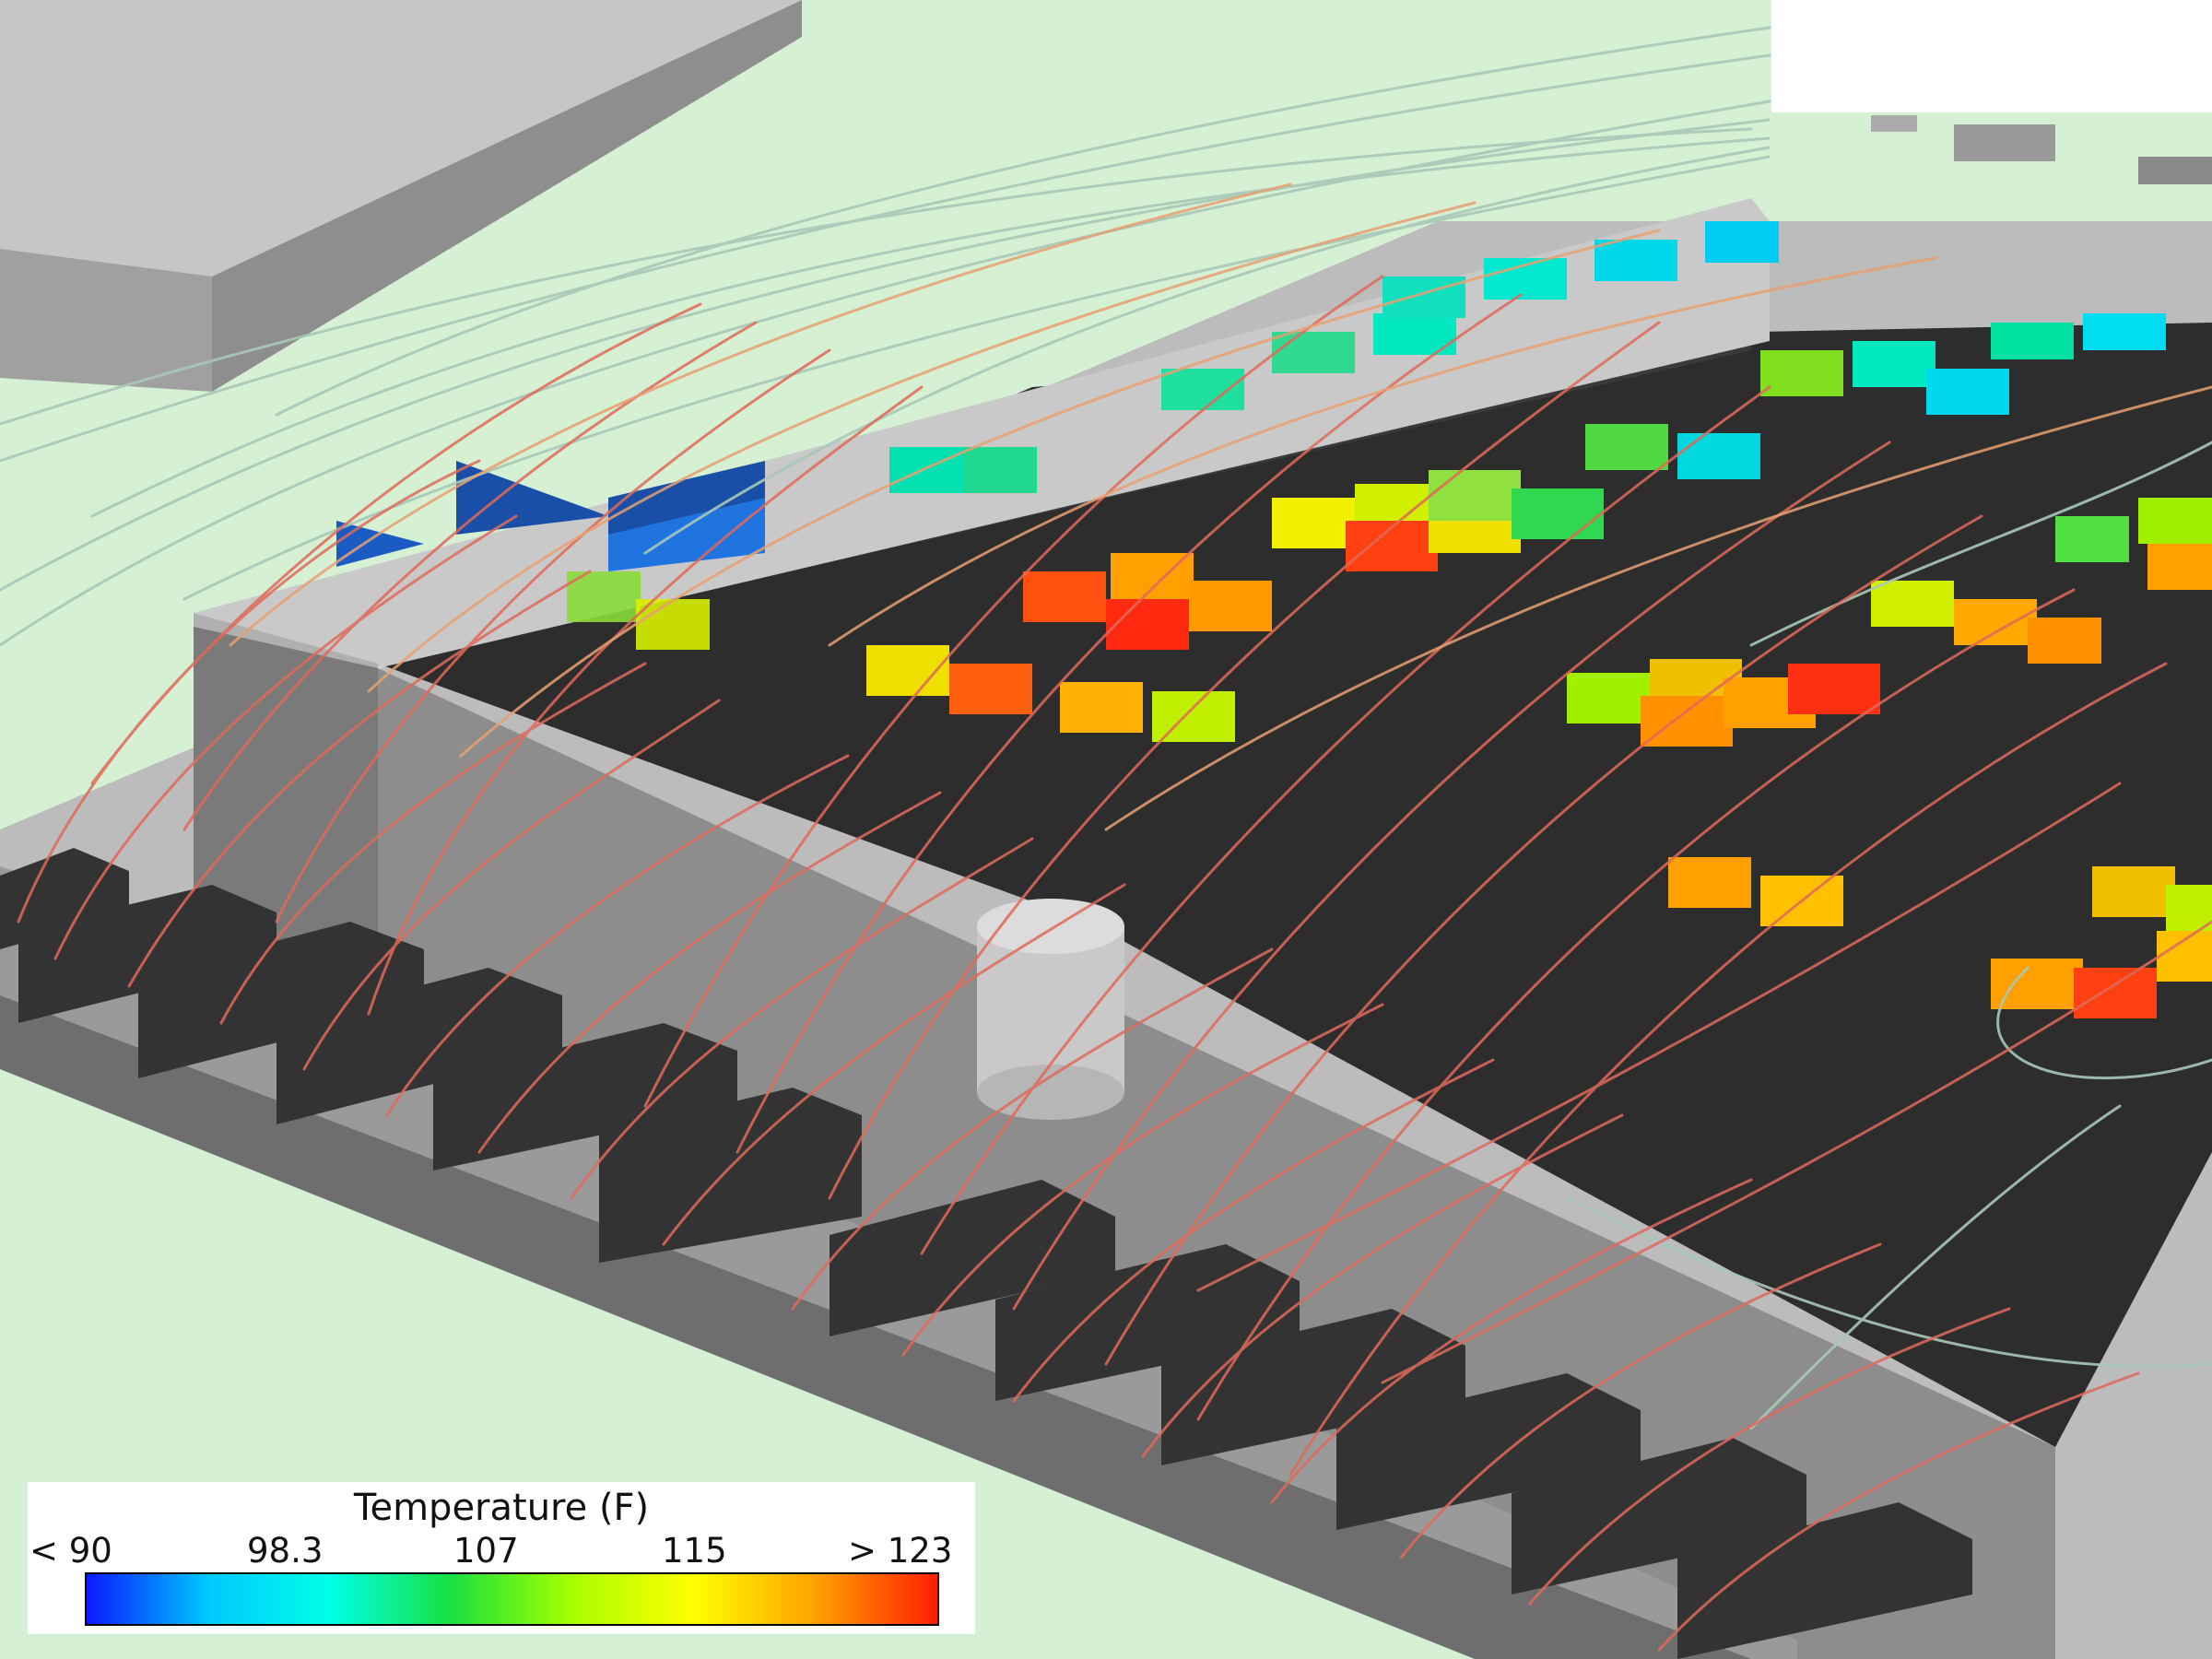 The width and height of the screenshot is (2212, 1659). What do you see at coordinates (285, 1551) in the screenshot?
I see `legend-tick-2: 98.3` at bounding box center [285, 1551].